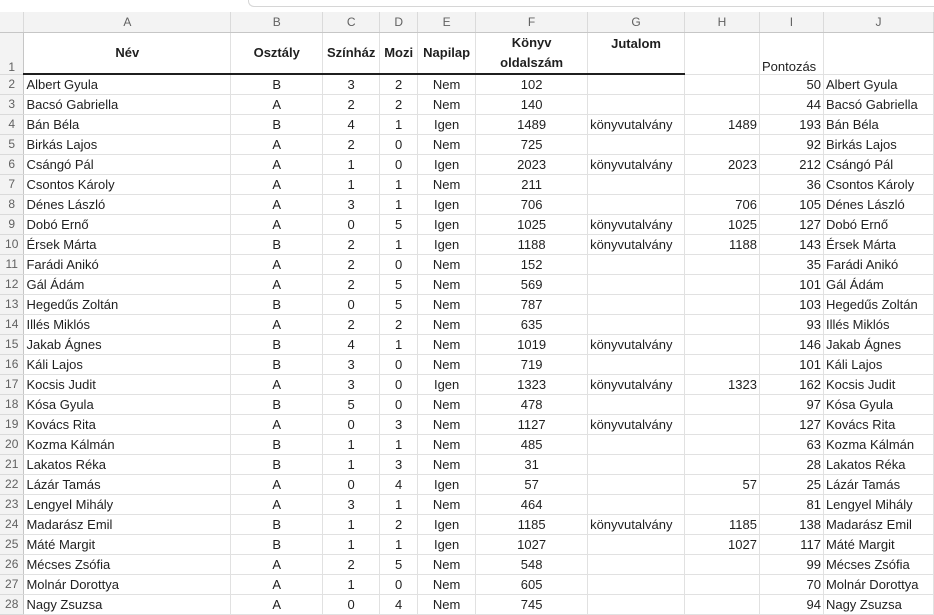  I want to click on row-number: 15, so click(12, 344).